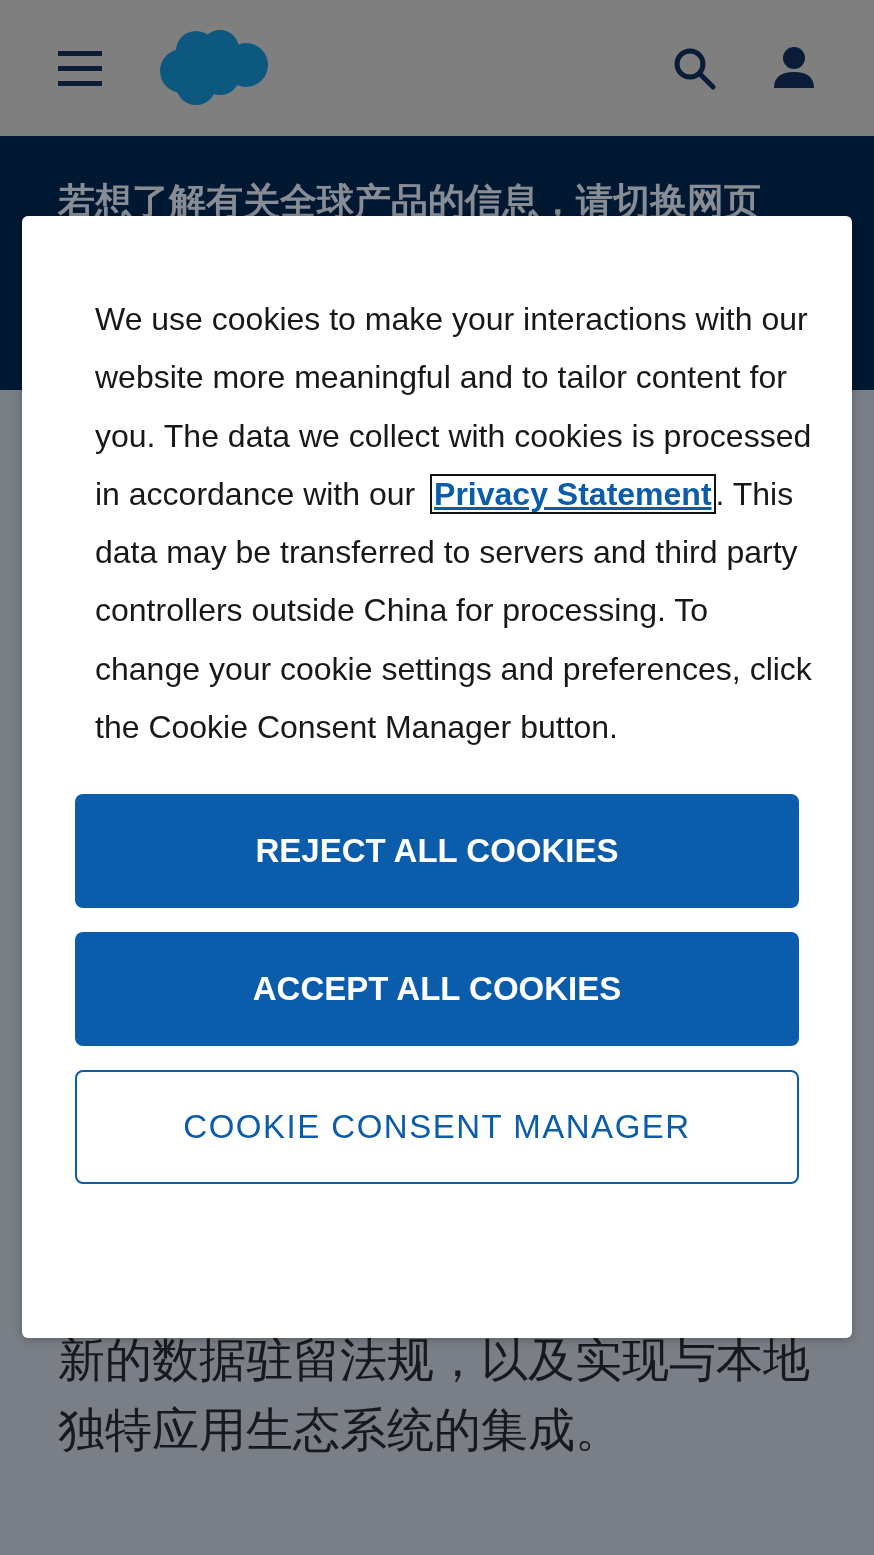  Describe the element at coordinates (573, 493) in the screenshot. I see `privacy-statement-link: Privacy Statement` at that location.